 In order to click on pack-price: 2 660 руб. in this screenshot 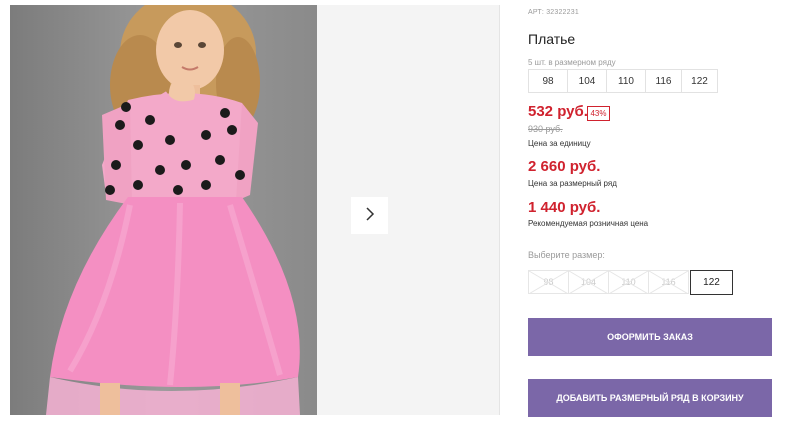, I will do `click(564, 166)`.